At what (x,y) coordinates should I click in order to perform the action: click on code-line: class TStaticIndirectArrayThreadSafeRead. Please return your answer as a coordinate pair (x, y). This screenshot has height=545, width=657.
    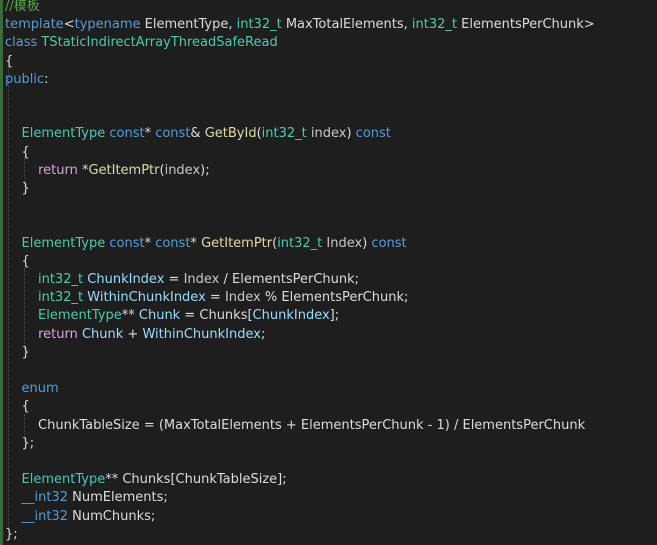
    Looking at the image, I should click on (141, 43).